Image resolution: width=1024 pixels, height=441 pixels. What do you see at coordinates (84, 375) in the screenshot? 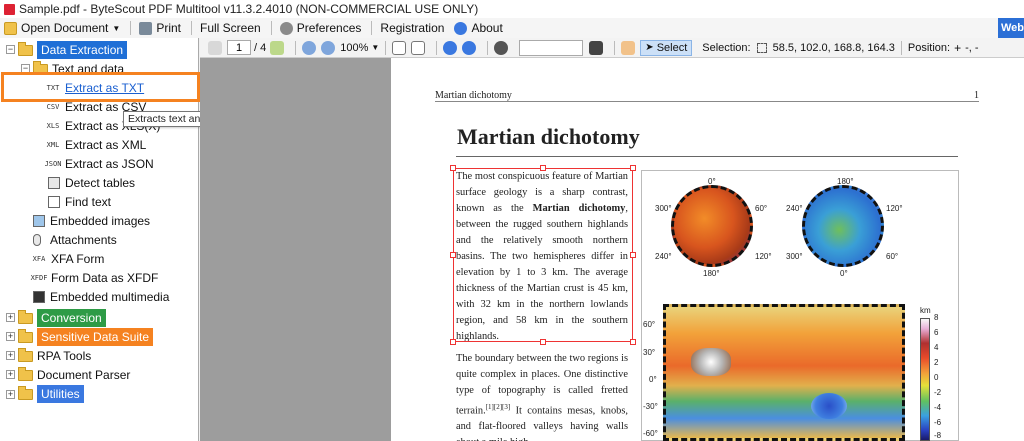
I see `document-parser-label: Document Parser` at bounding box center [84, 375].